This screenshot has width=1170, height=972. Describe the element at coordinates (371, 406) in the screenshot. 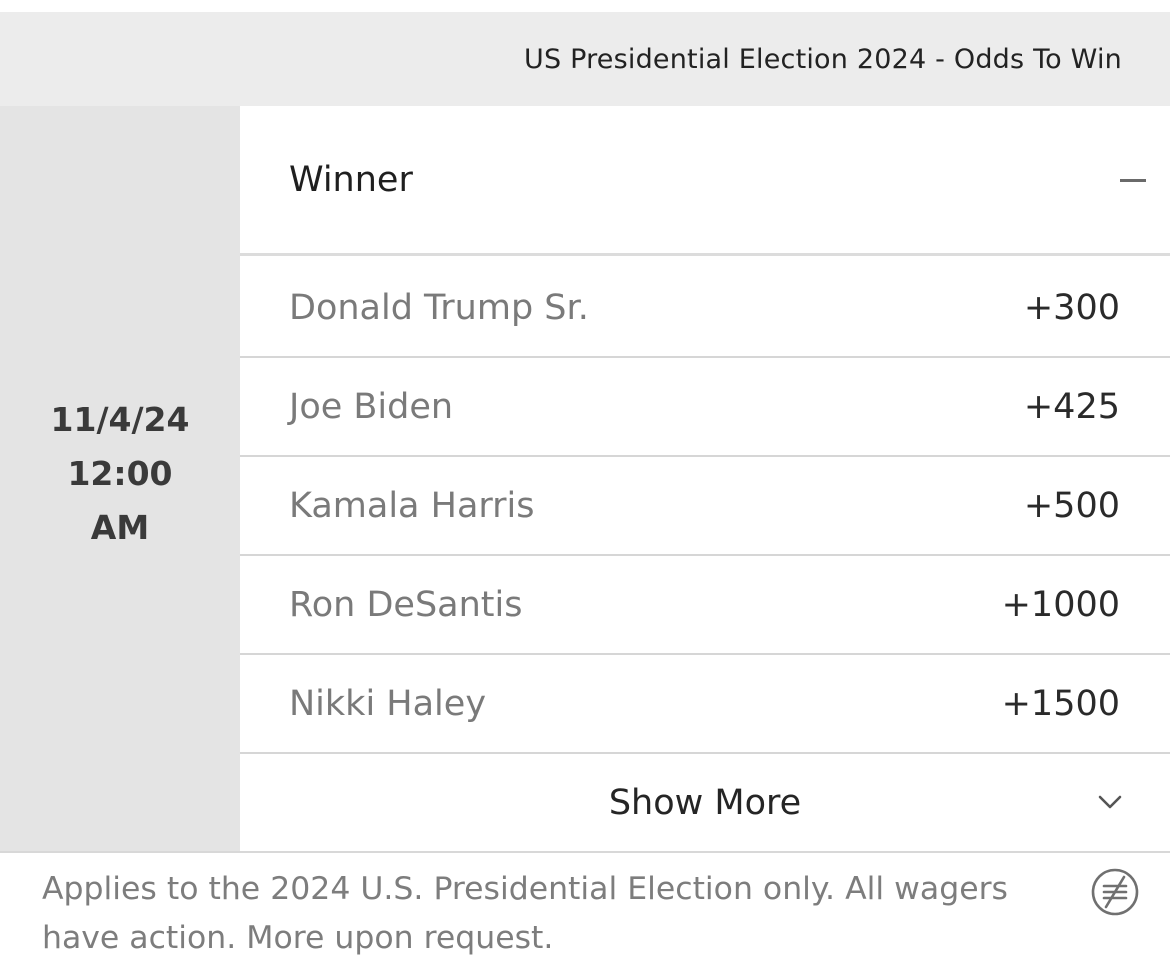

I see `selection-name: Joe Biden` at that location.